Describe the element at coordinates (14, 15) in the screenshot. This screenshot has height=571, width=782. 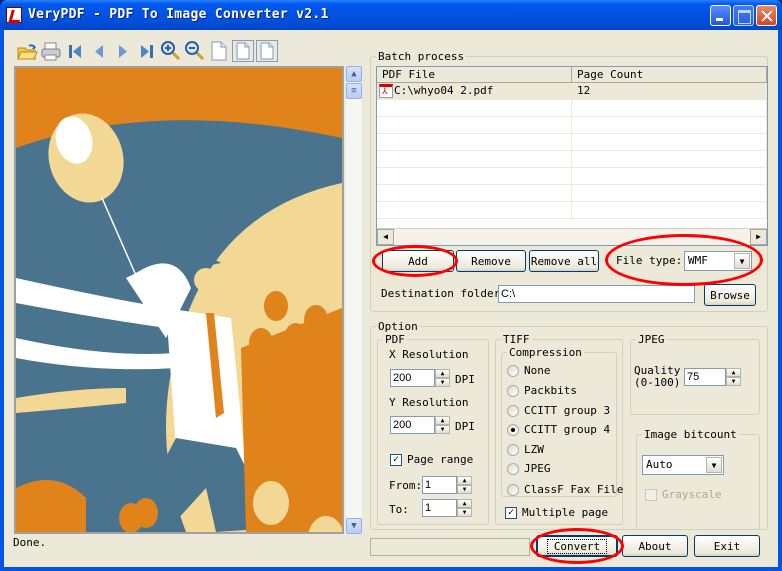
I see `app-icon` at that location.